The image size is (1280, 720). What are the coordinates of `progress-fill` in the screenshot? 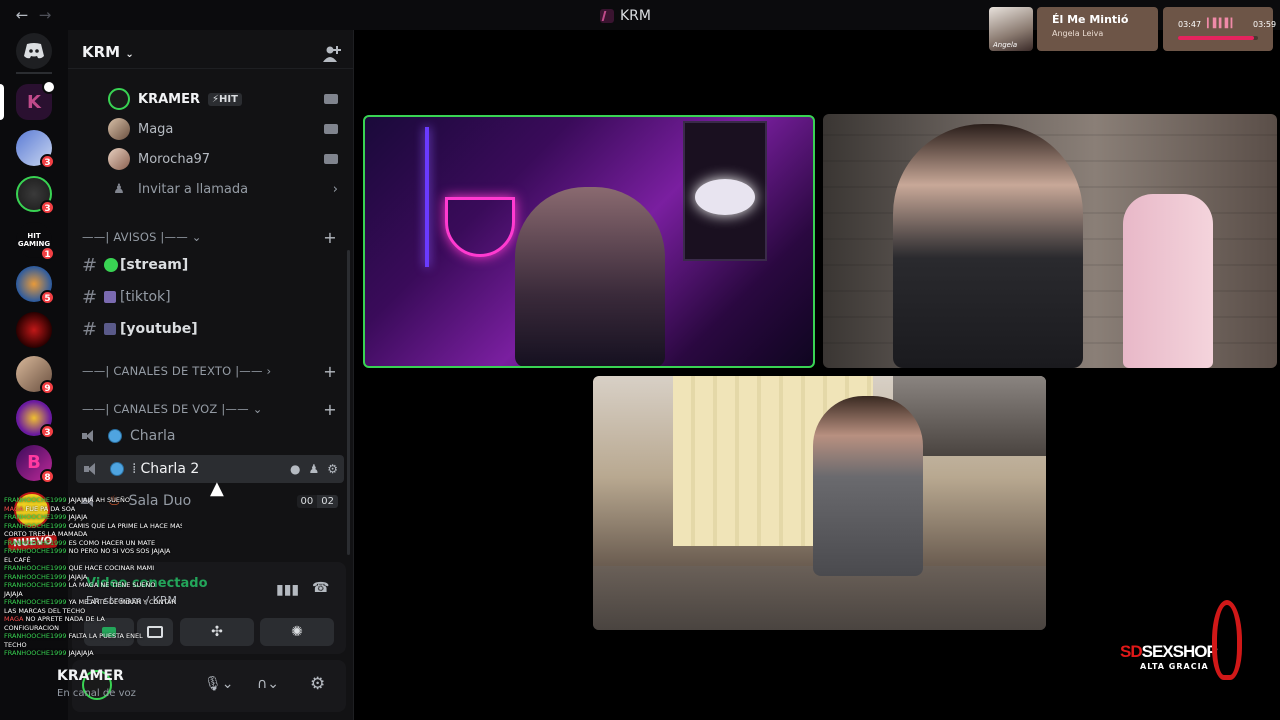 It's located at (1216, 38).